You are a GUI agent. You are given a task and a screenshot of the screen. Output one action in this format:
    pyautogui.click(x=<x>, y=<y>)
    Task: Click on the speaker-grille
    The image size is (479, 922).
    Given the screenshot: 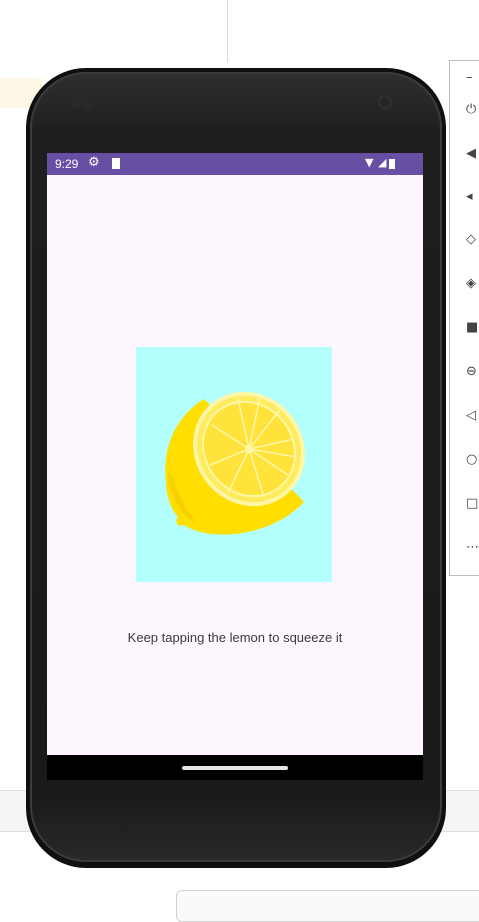 What is the action you would take?
    pyautogui.click(x=83, y=102)
    